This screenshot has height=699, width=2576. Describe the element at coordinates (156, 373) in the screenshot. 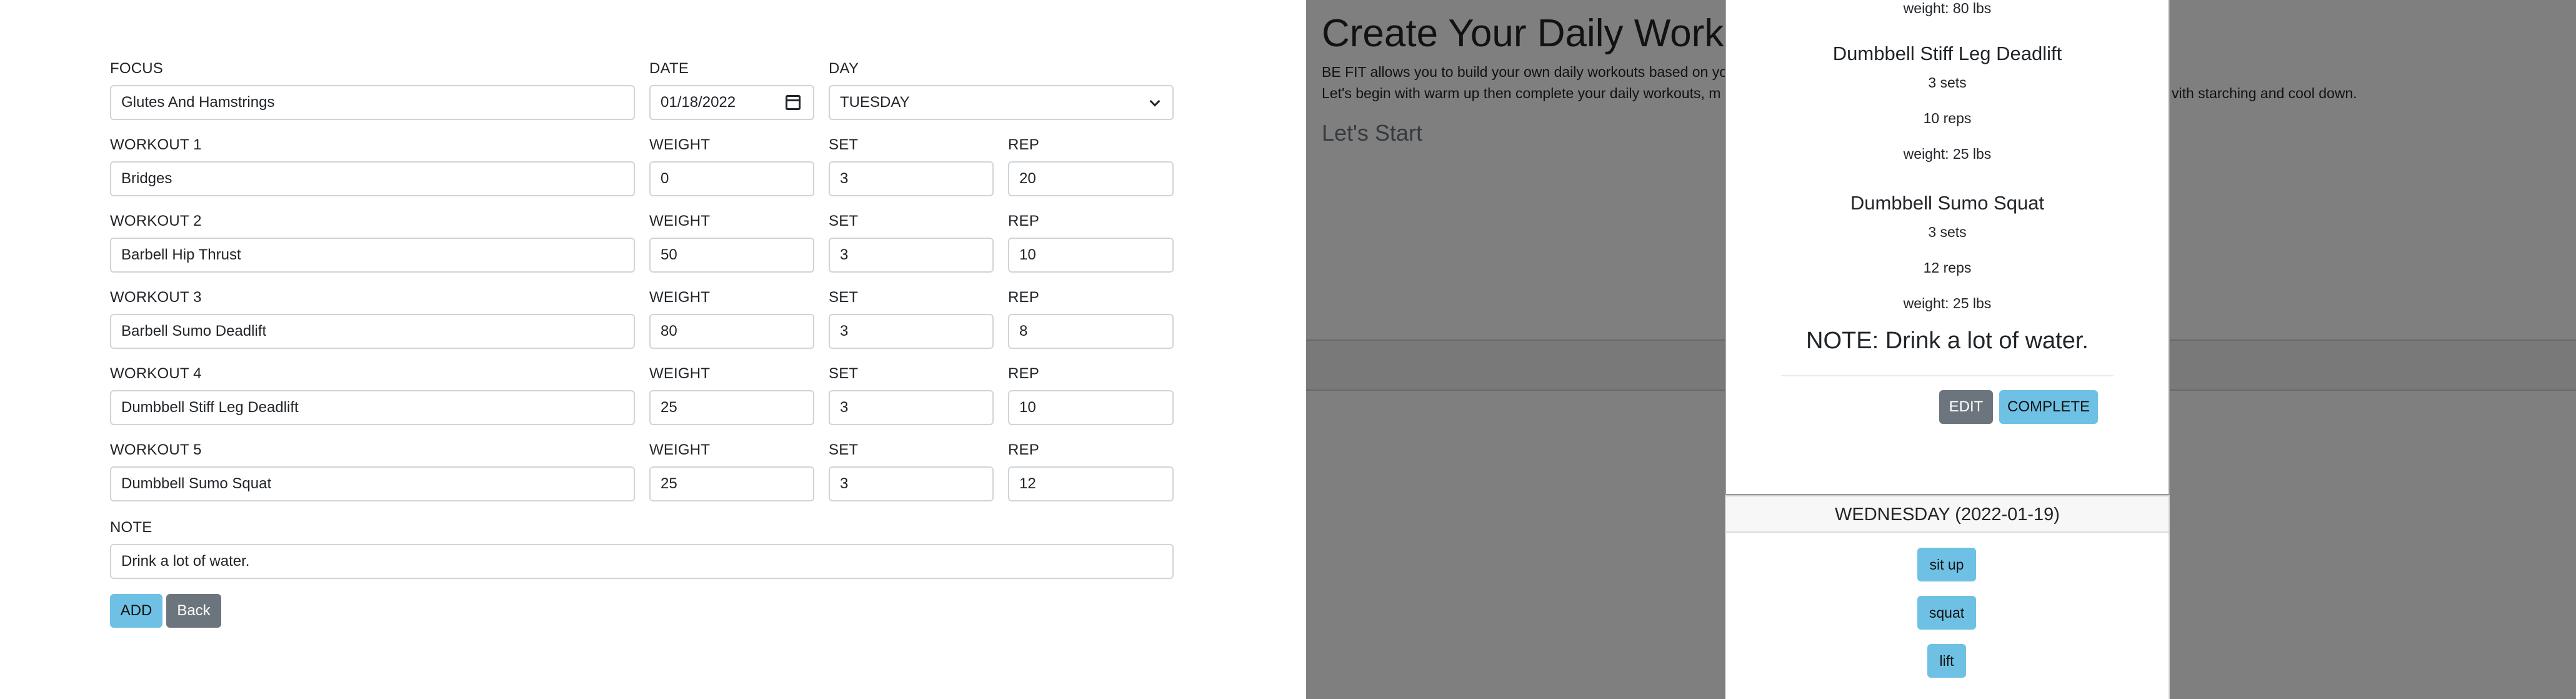

I see `workout-label: WORKOUT 4` at that location.